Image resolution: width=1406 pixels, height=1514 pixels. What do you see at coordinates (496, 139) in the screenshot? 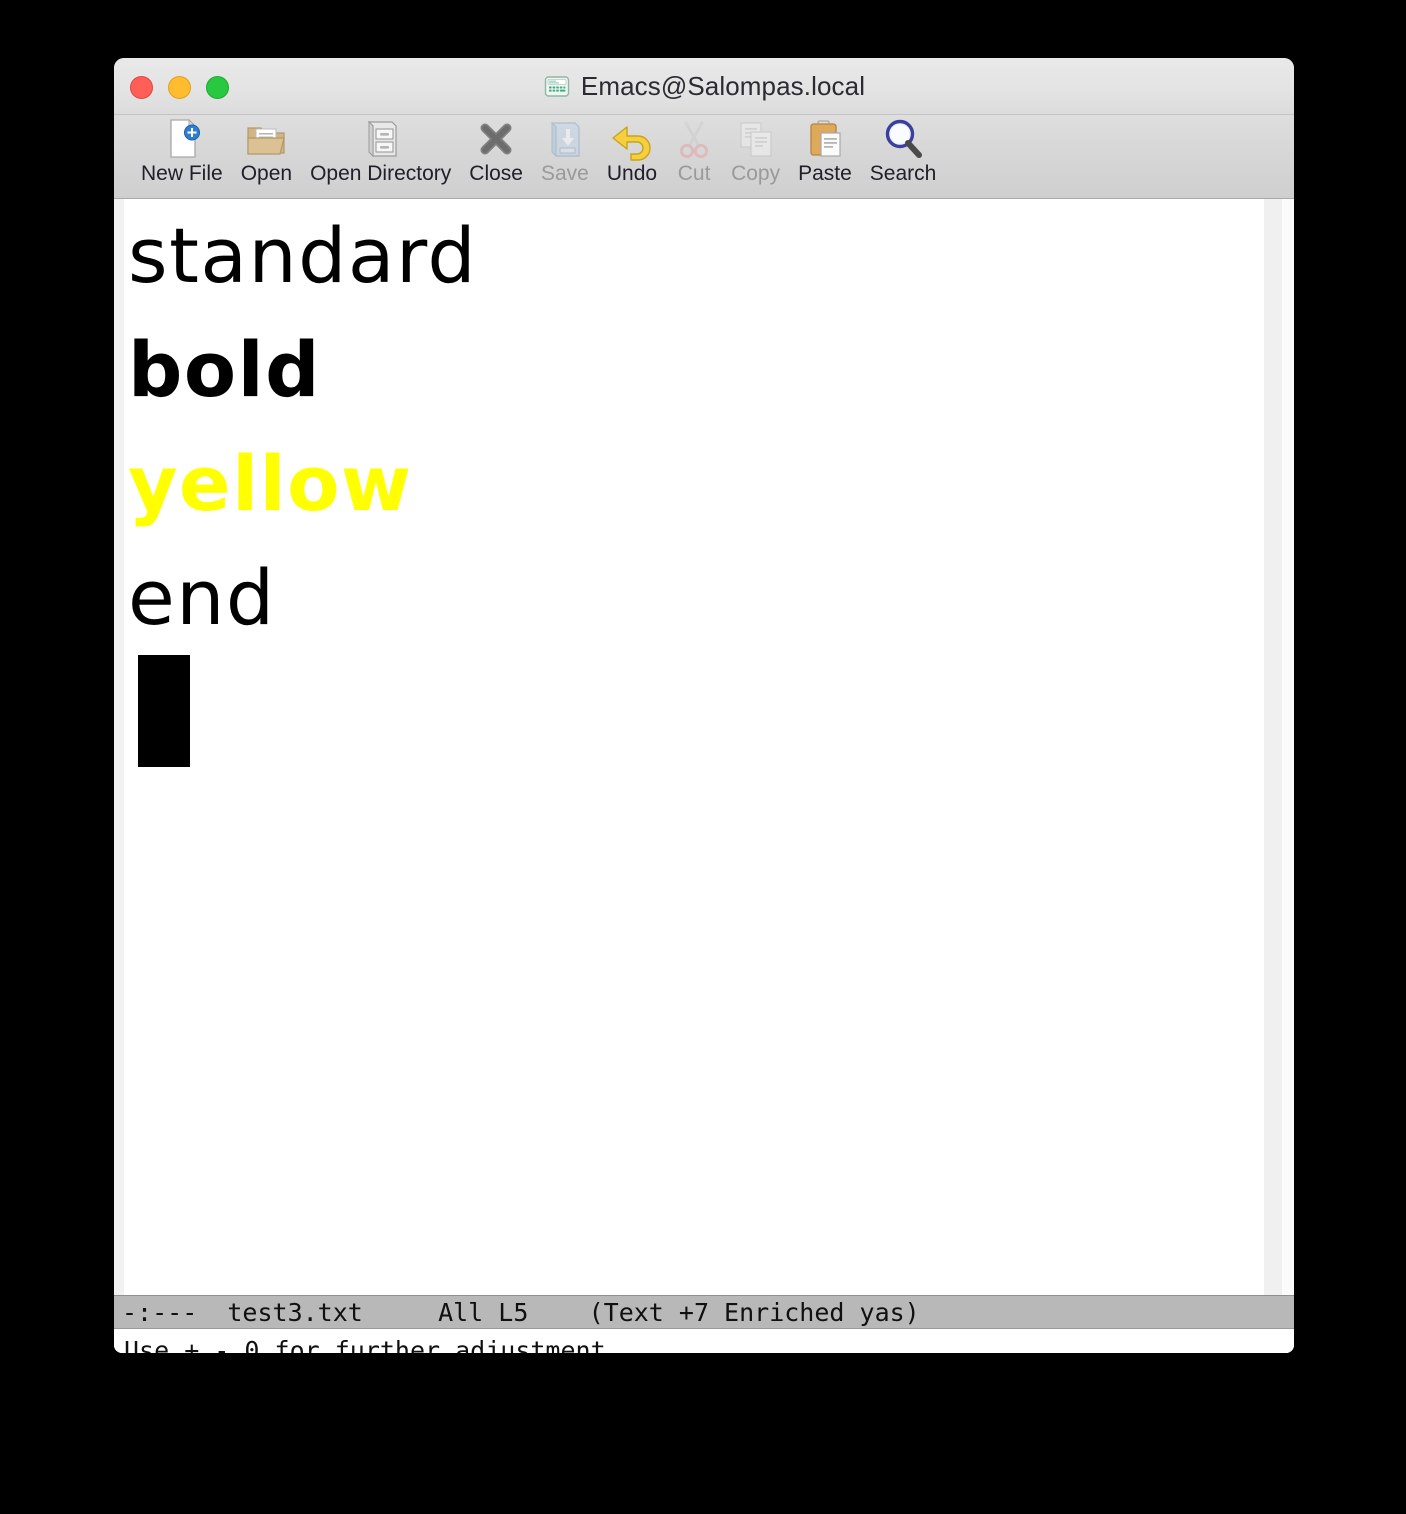
I see `close-x-icon` at bounding box center [496, 139].